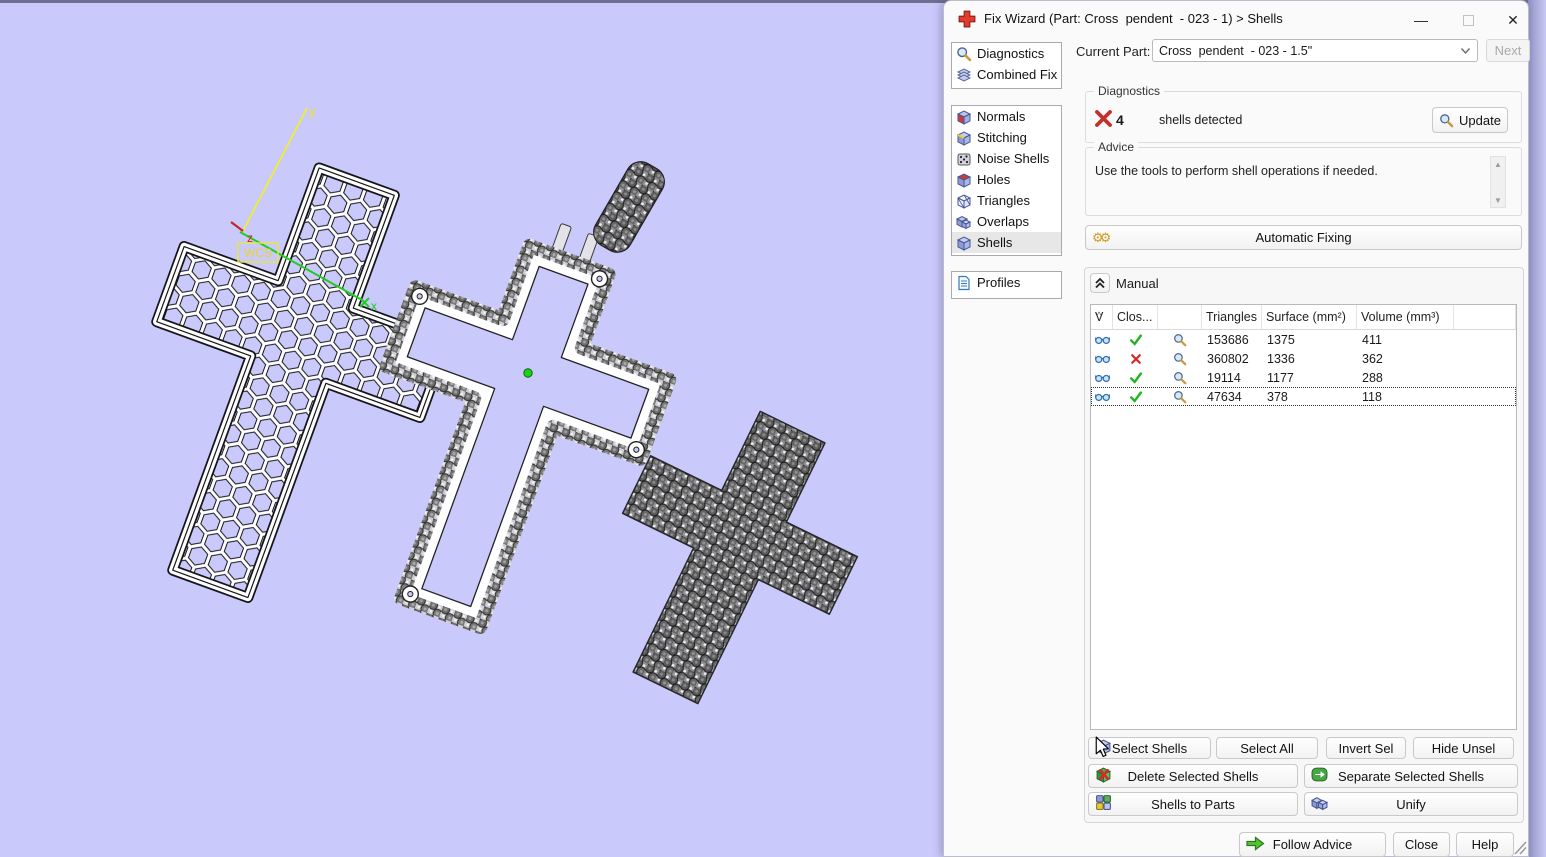  Describe the element at coordinates (1232, 317) in the screenshot. I see `column-triangles: Triangles` at that location.